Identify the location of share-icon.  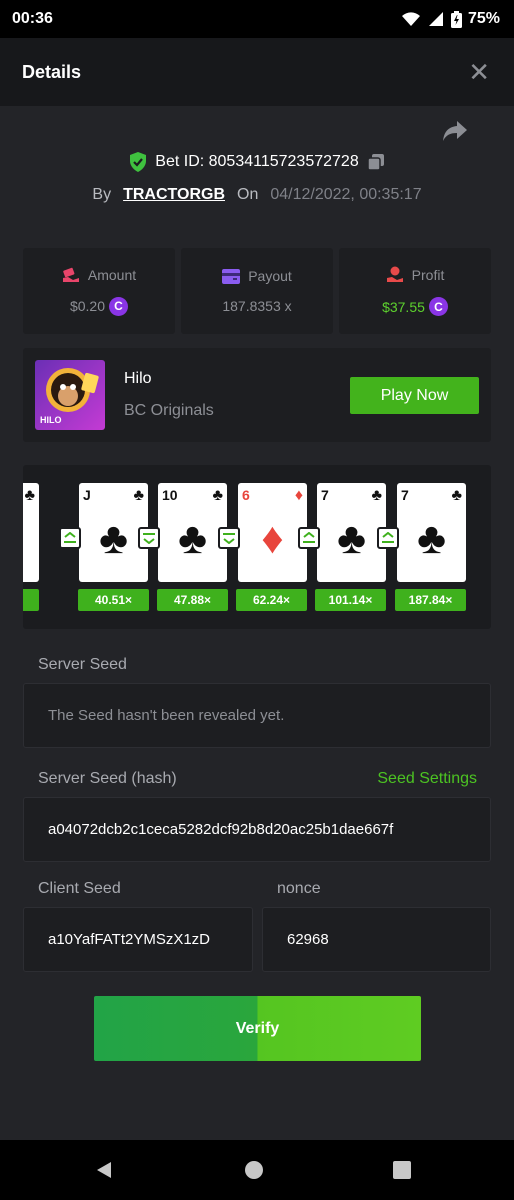
(455, 131).